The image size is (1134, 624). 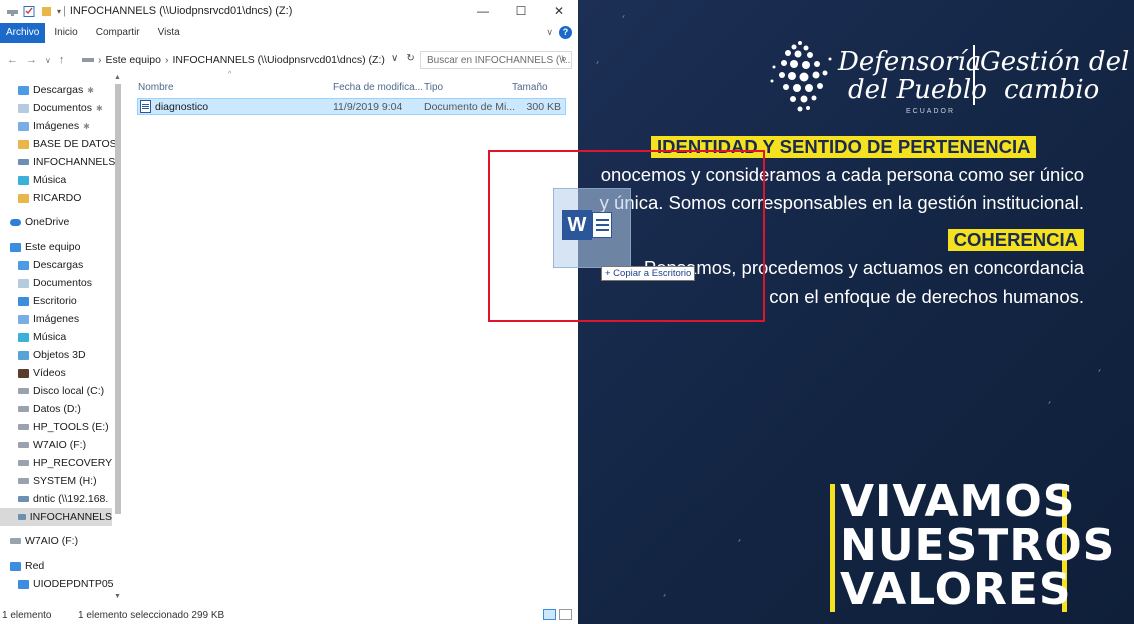 I want to click on tab-compartir: Compartir, so click(x=118, y=33).